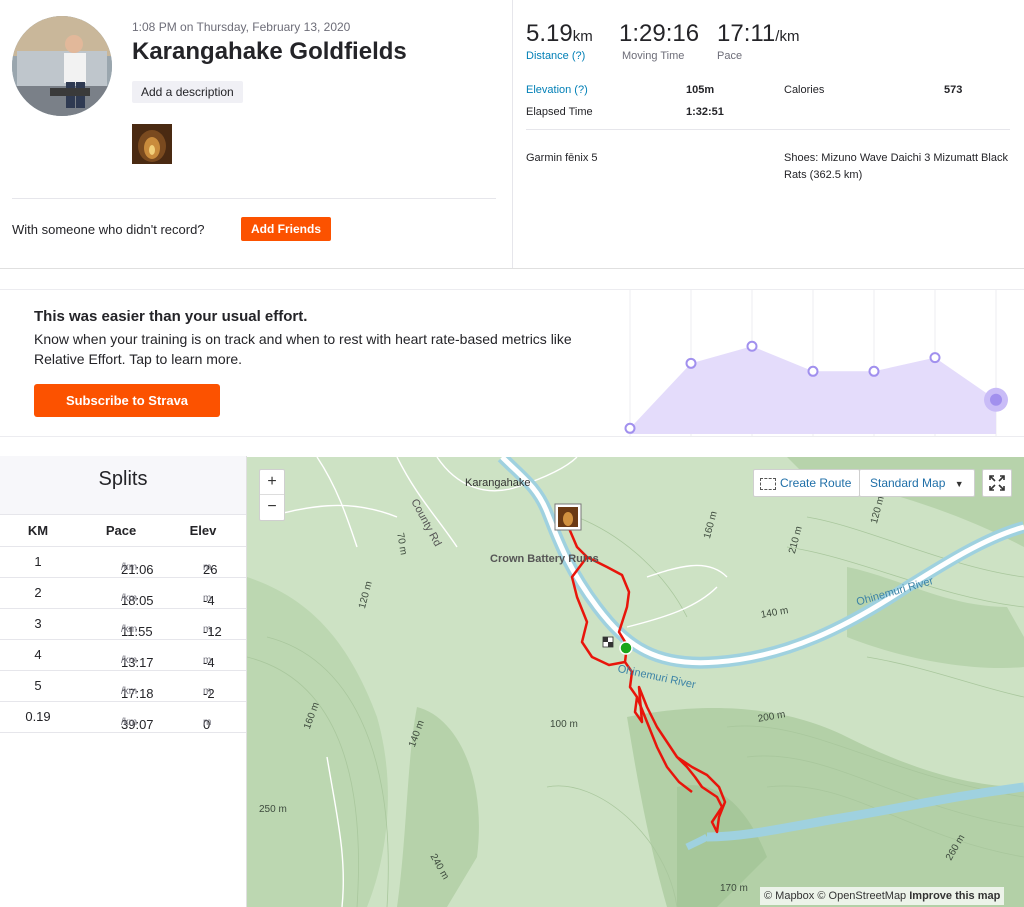 The width and height of the screenshot is (1024, 907). Describe the element at coordinates (557, 90) in the screenshot. I see `elevation-label: Elevation (?)` at that location.